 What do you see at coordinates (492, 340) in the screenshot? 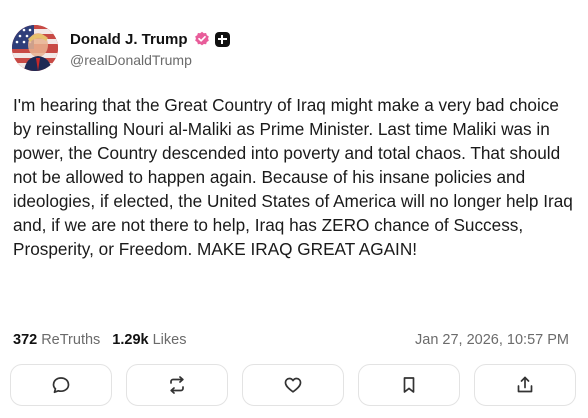
I see `post-timestamp: Jan 27, 2026, 10:57 PM` at bounding box center [492, 340].